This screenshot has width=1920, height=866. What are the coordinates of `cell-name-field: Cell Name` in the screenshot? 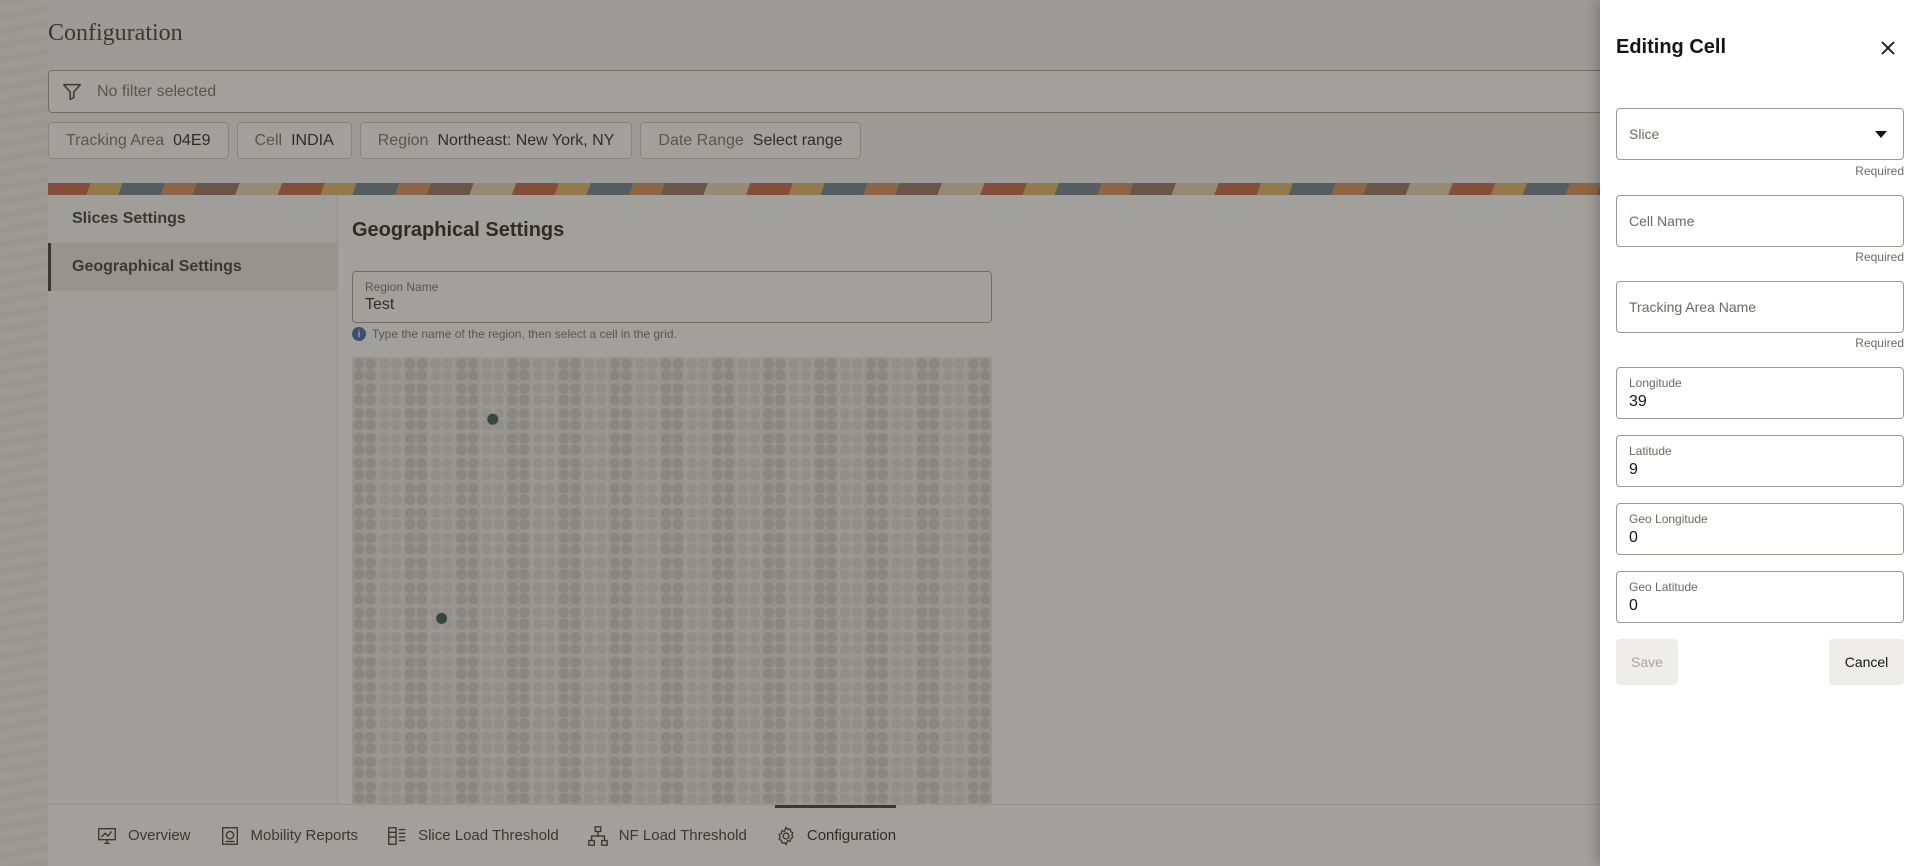 It's located at (1760, 221).